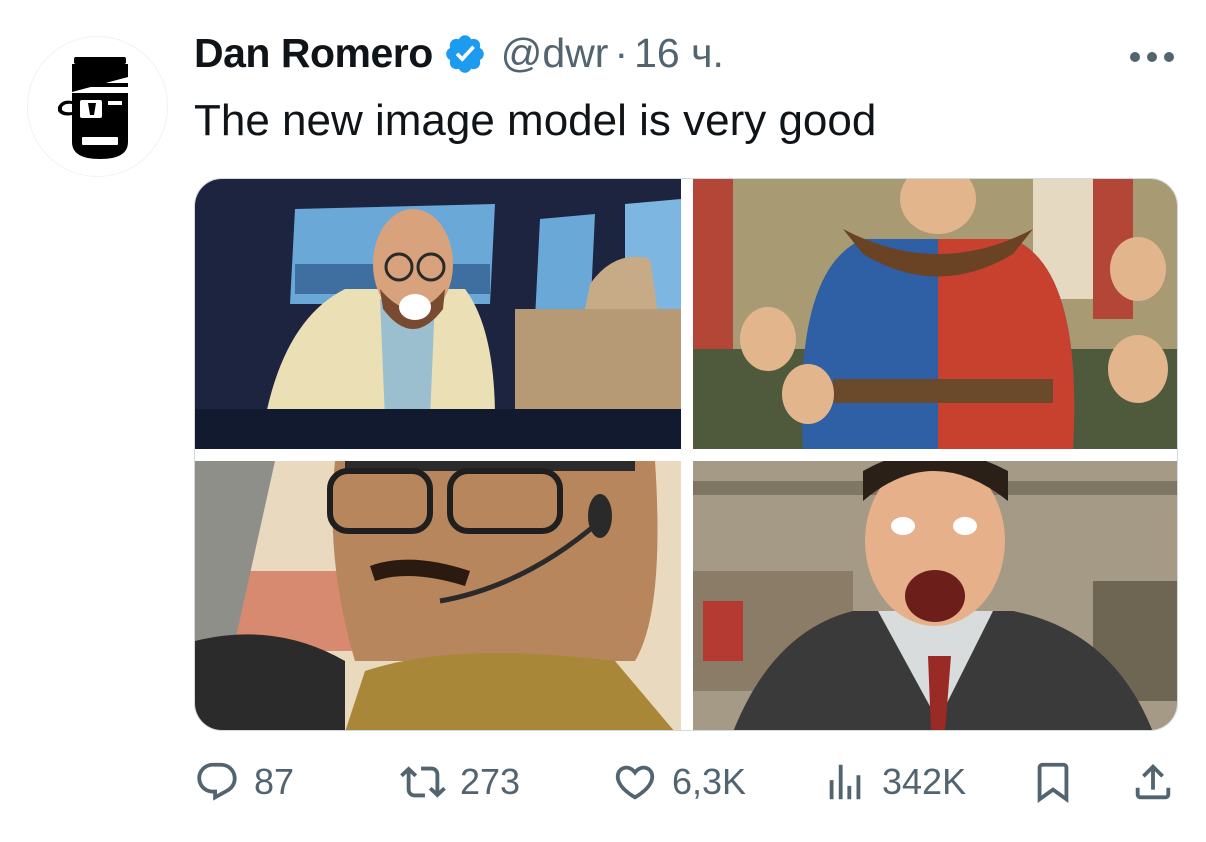 The height and width of the screenshot is (842, 1206). What do you see at coordinates (313, 53) in the screenshot?
I see `author-name: Dan Romero` at bounding box center [313, 53].